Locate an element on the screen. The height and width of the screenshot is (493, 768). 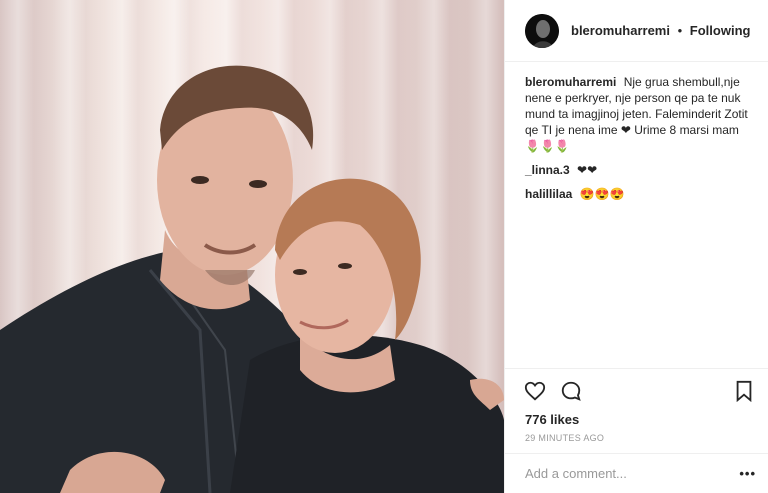
bookmark-icon is located at coordinates (744, 391).